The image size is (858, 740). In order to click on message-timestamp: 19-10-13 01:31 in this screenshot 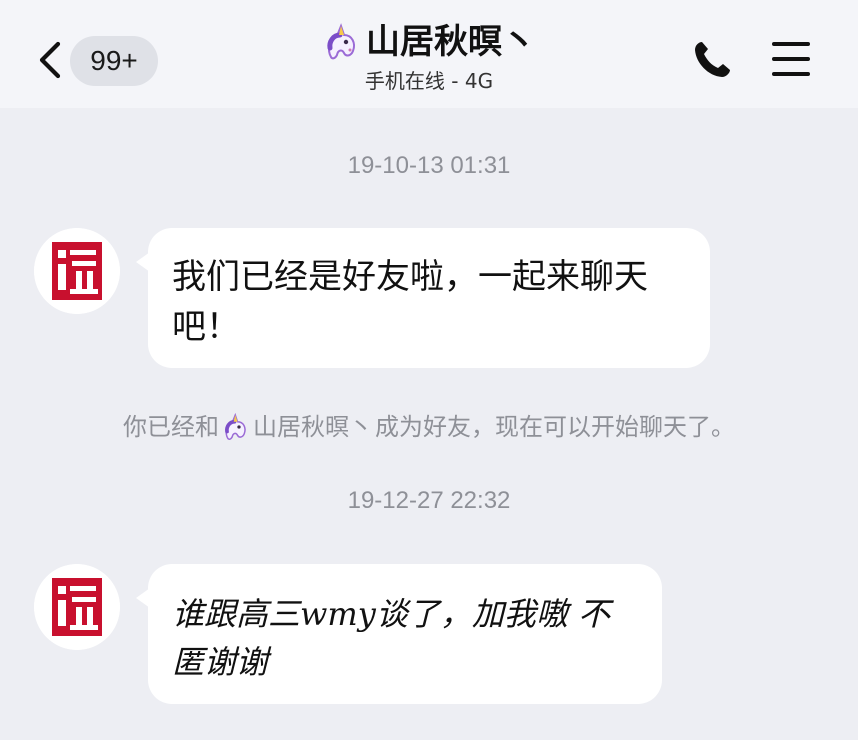, I will do `click(429, 165)`.